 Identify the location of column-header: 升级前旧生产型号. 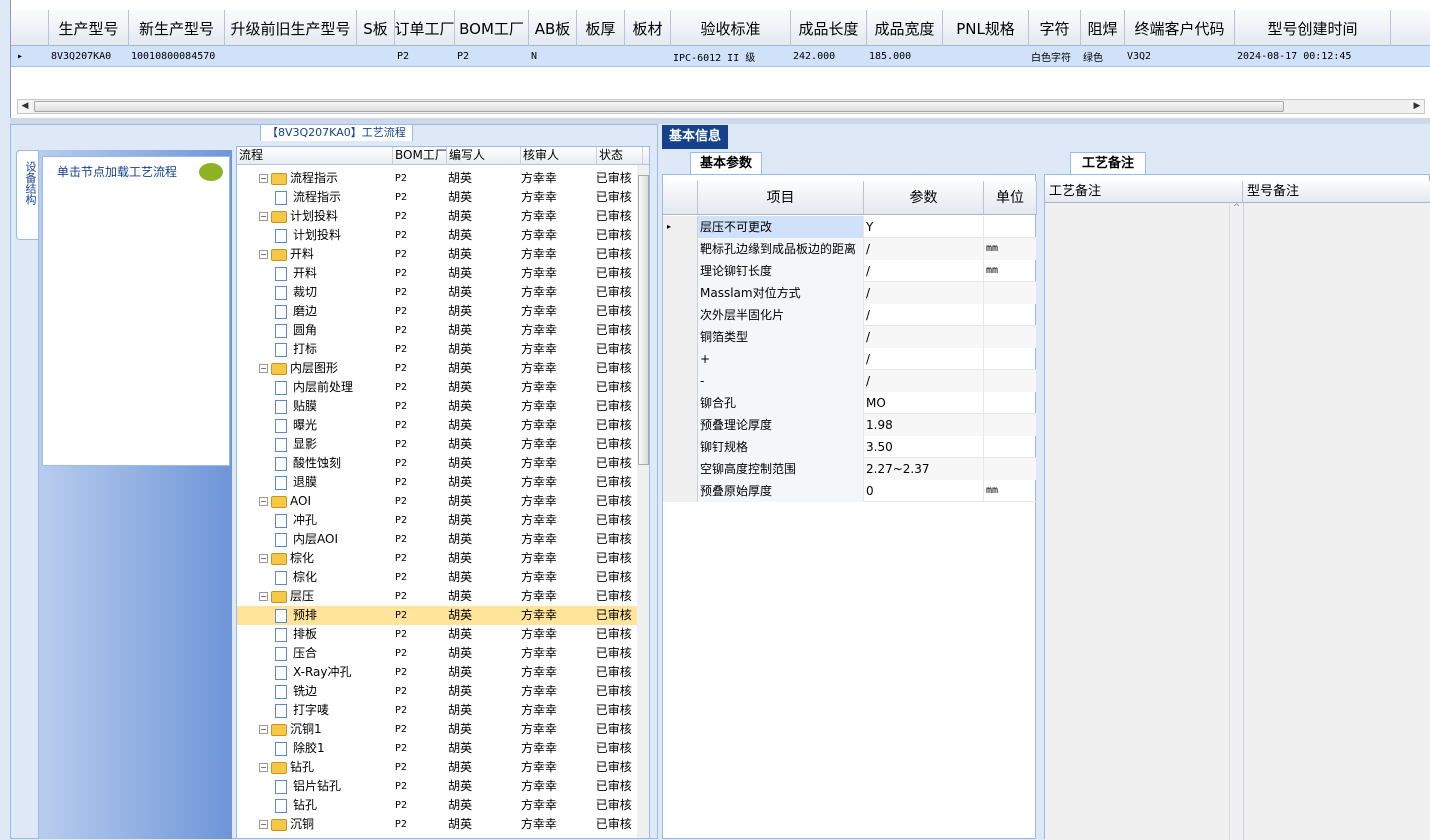
(291, 28).